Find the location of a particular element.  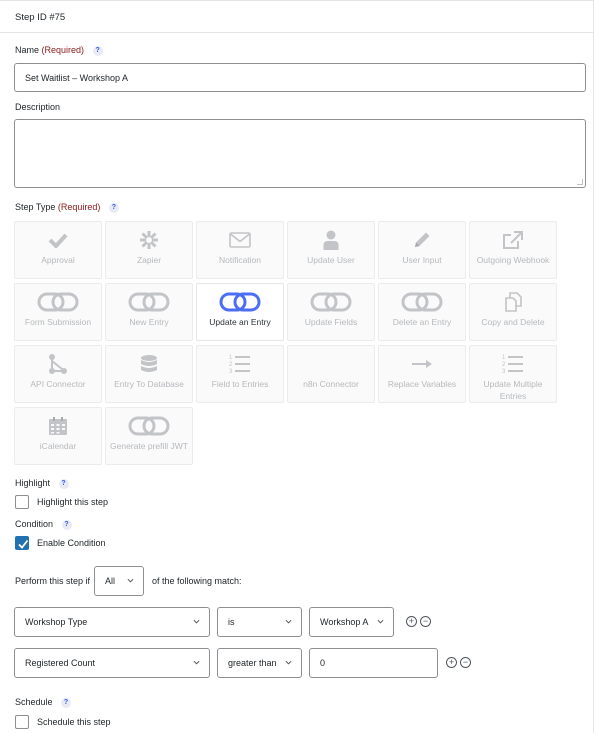

step-type-entry-to-database: Entry To Database is located at coordinates (149, 374).